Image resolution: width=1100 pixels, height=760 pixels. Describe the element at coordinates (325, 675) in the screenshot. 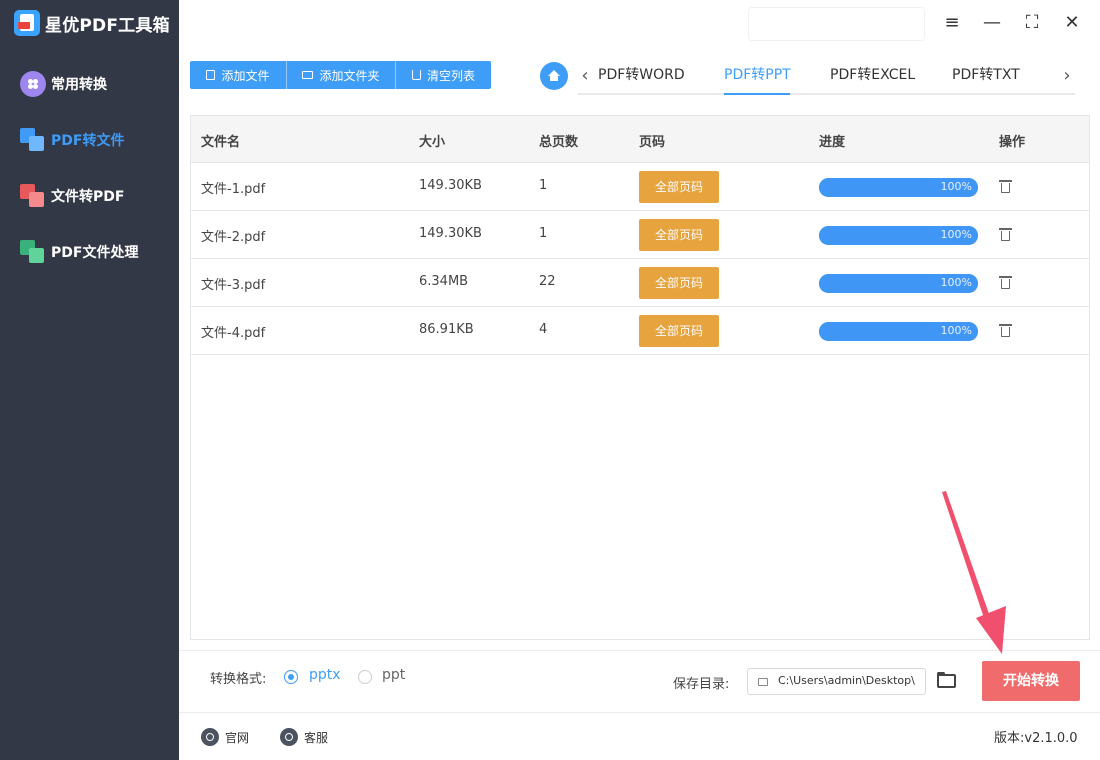

I see `radio-pptx-label: pptx` at that location.